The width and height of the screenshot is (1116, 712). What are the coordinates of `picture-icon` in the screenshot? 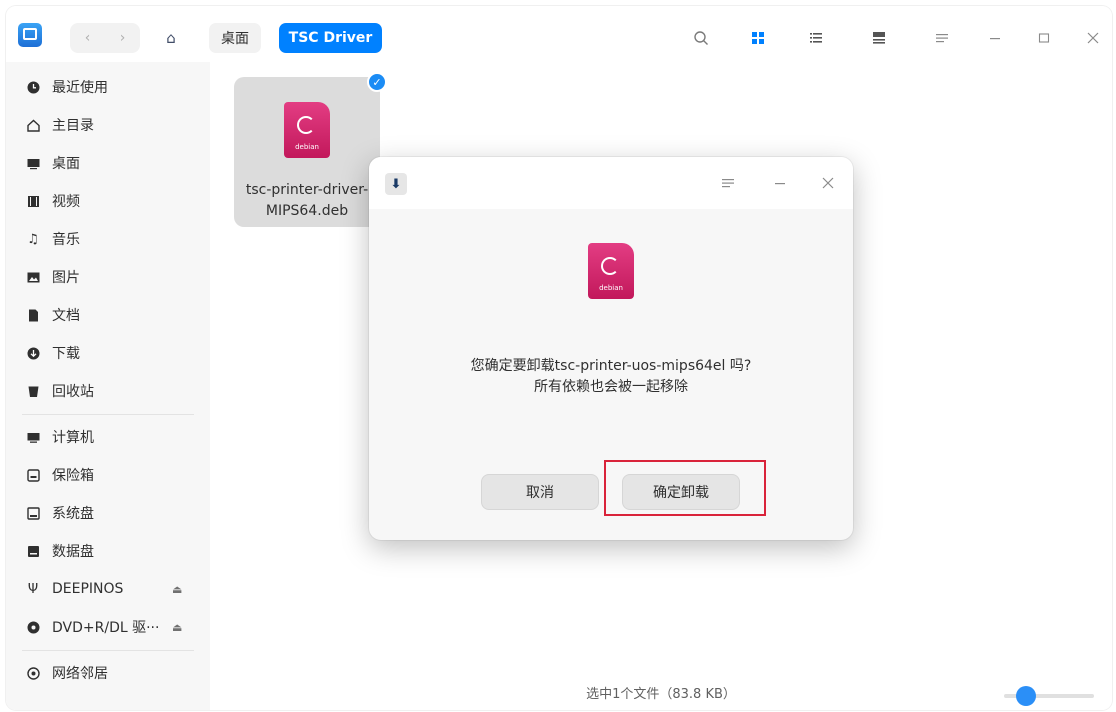 It's located at (33, 277).